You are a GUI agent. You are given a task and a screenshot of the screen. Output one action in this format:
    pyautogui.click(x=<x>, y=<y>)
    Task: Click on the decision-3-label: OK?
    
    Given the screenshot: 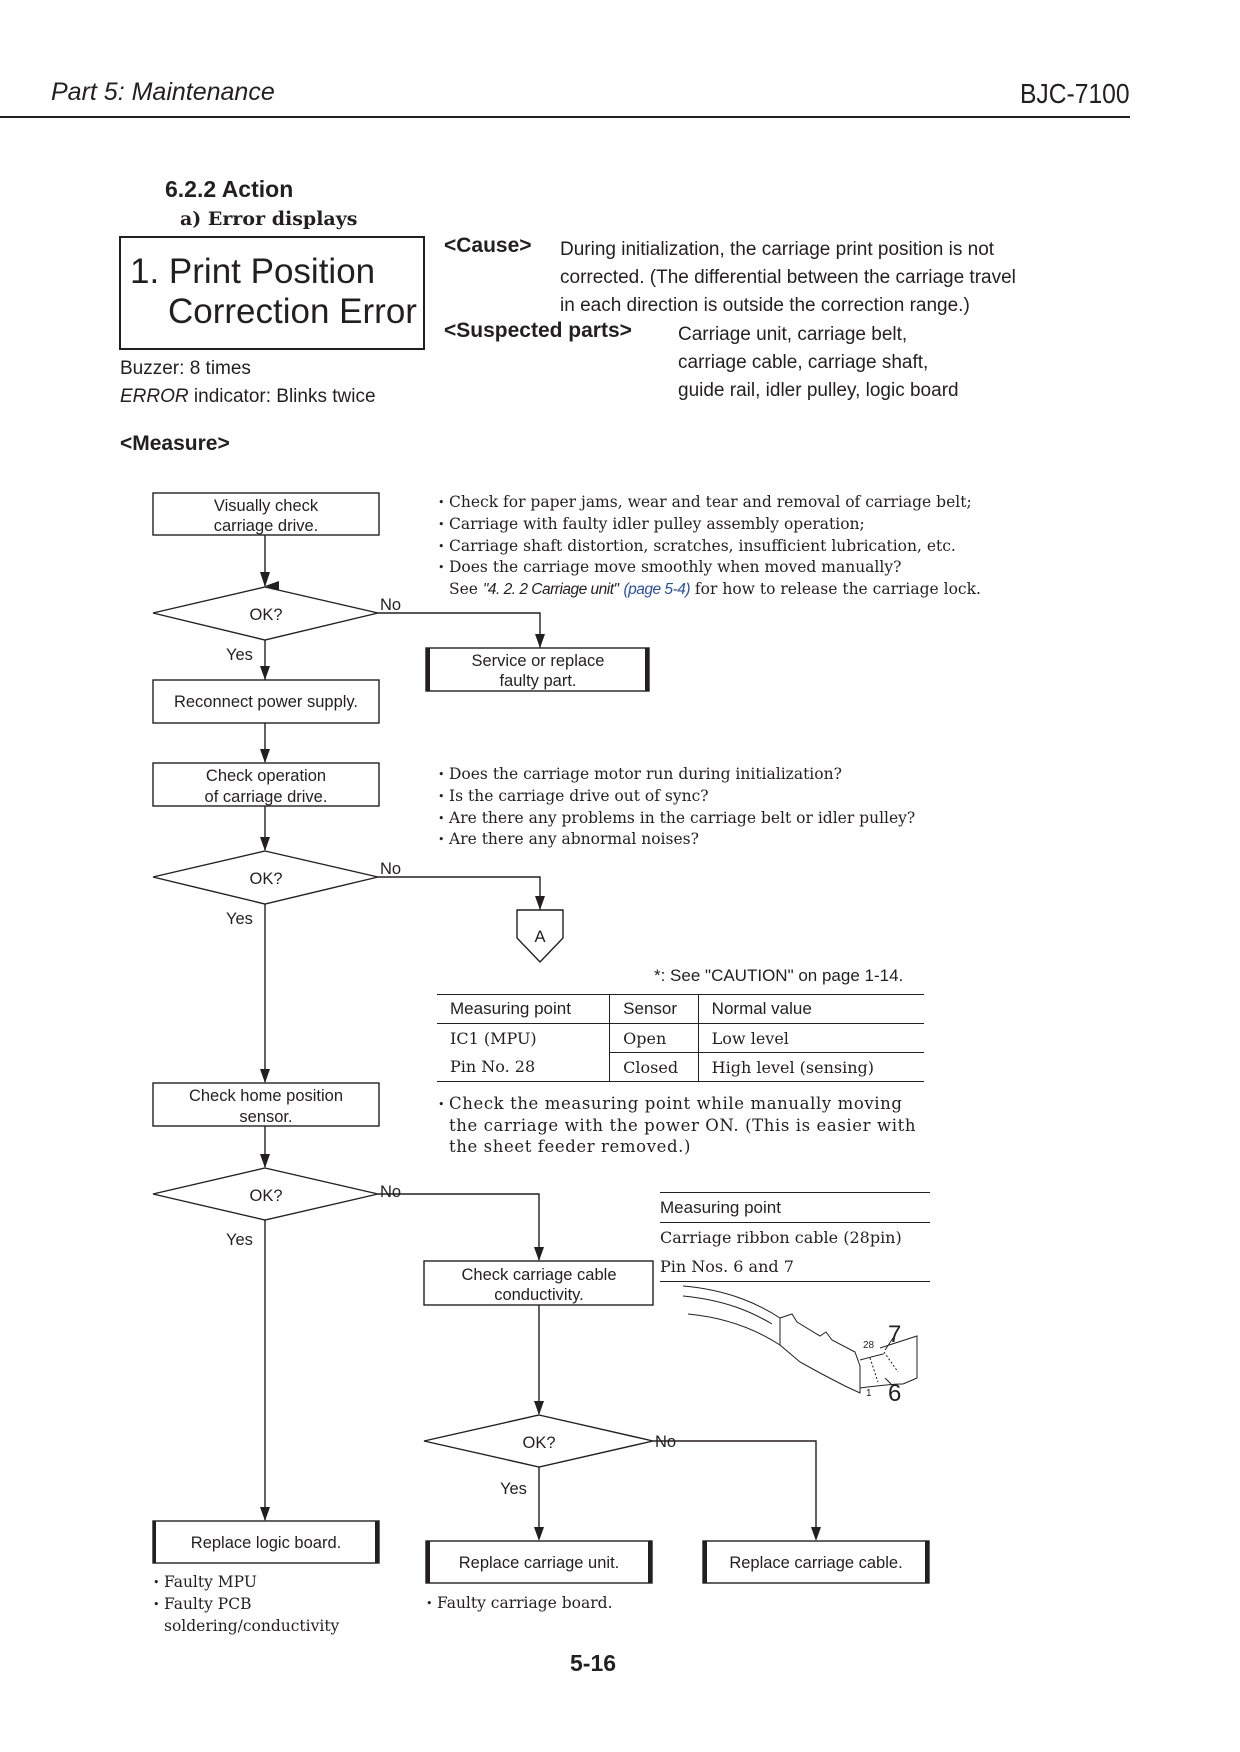 What is the action you would take?
    pyautogui.click(x=265, y=1196)
    